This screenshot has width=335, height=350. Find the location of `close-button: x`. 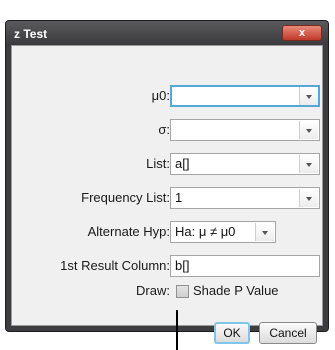

close-button: x is located at coordinates (302, 33).